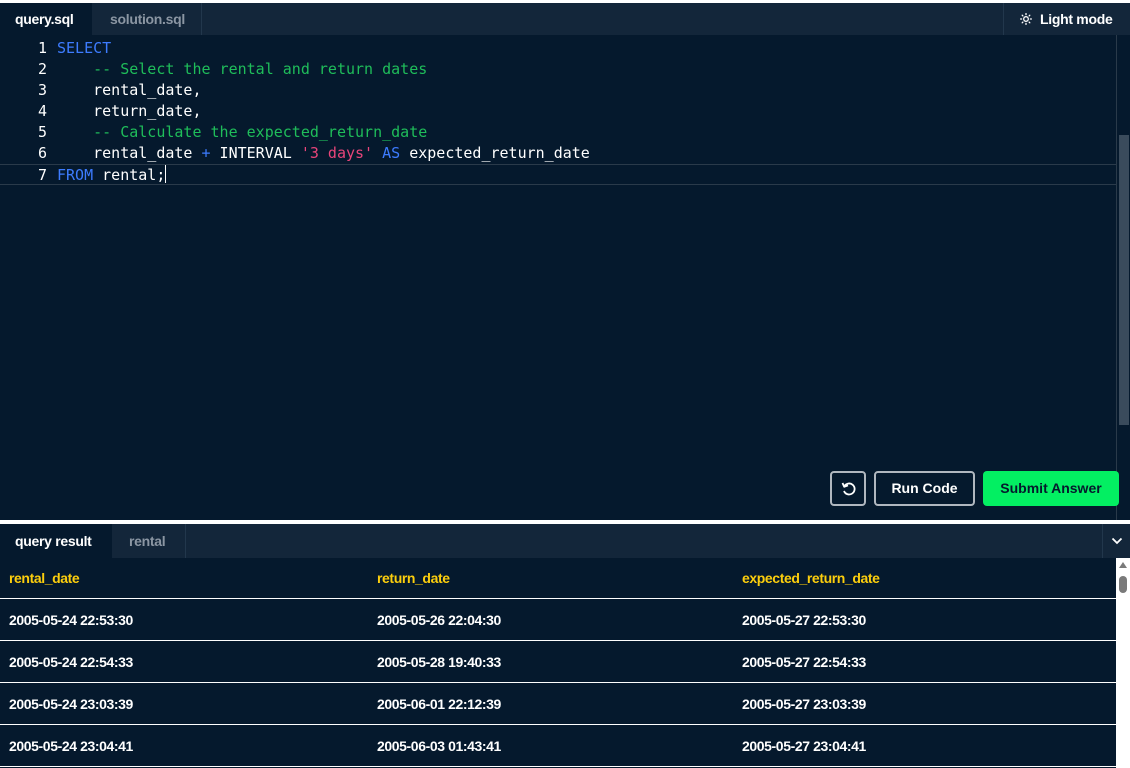 The height and width of the screenshot is (768, 1130). What do you see at coordinates (255, 153) in the screenshot?
I see `code-token: INTERVAL` at bounding box center [255, 153].